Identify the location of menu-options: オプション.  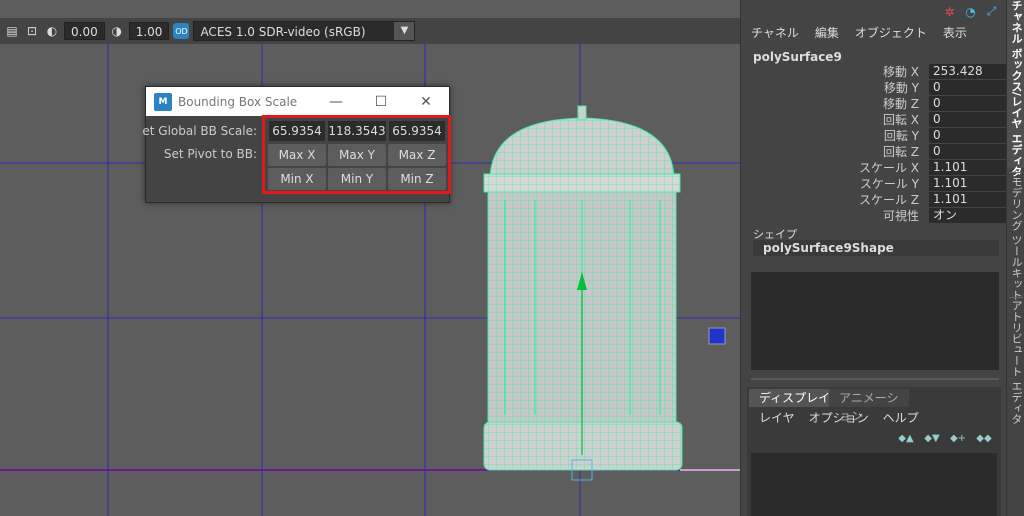
(839, 417).